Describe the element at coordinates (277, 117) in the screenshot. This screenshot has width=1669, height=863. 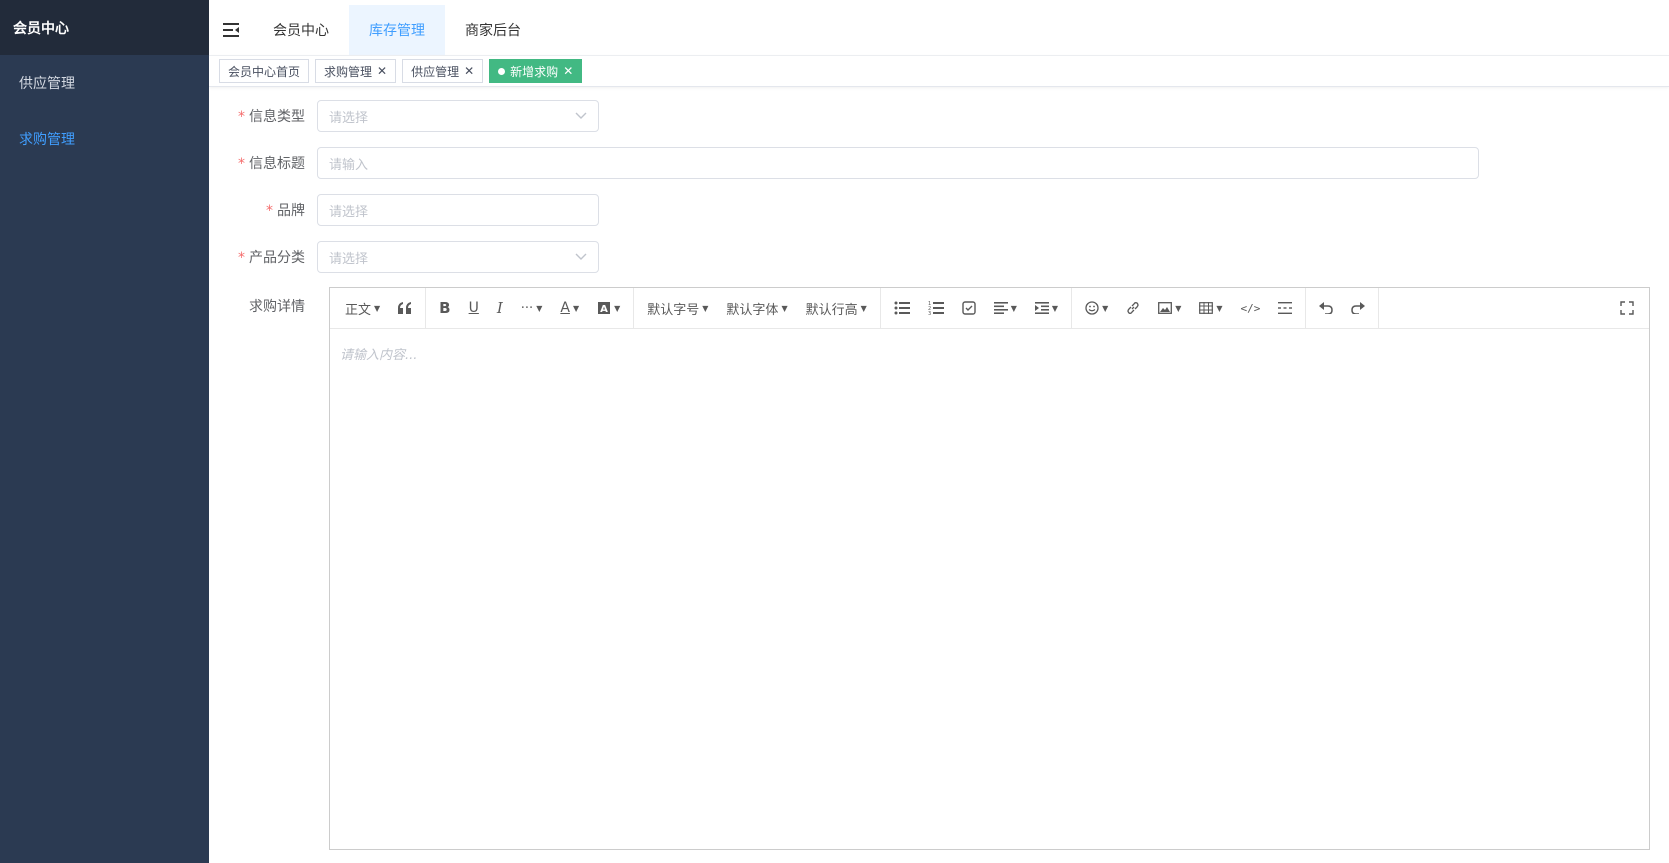
I see `info-type-label: 信息类型` at that location.